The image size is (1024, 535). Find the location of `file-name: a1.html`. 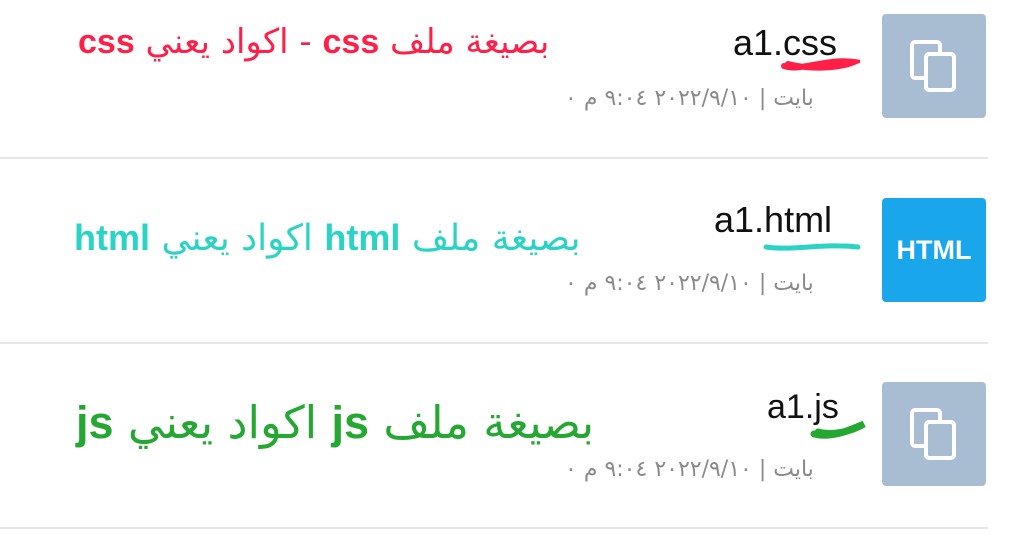

file-name: a1.html is located at coordinates (773, 220).